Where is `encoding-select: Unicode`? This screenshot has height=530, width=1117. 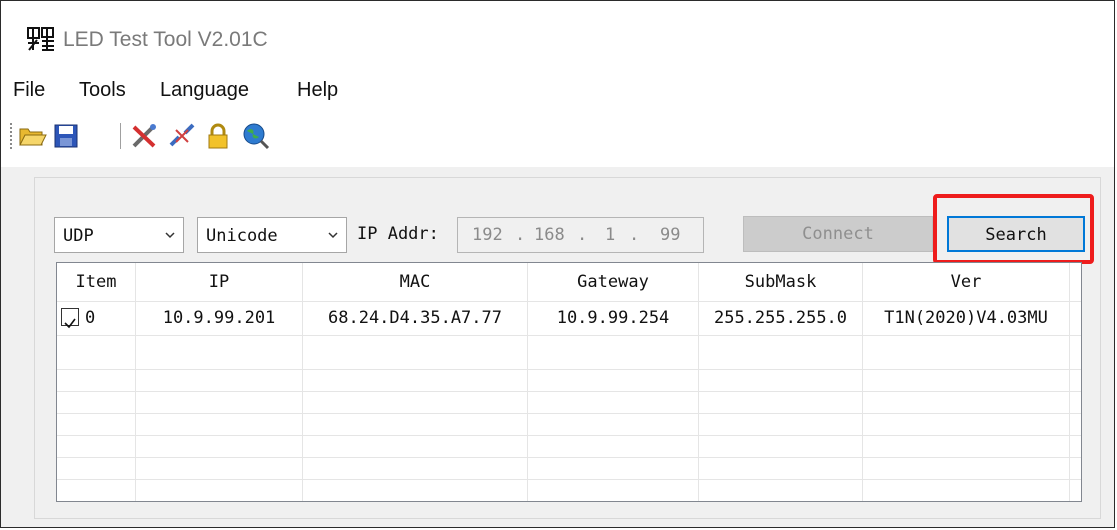 encoding-select: Unicode is located at coordinates (272, 235).